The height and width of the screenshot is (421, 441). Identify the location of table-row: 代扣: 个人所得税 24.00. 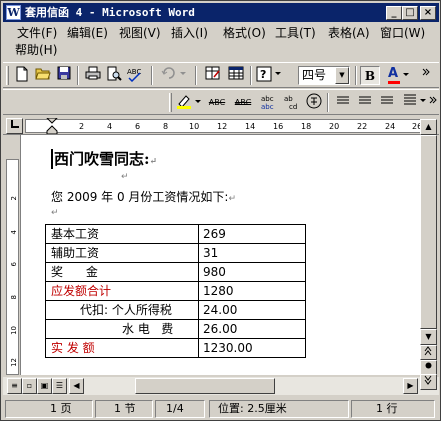
(175, 310).